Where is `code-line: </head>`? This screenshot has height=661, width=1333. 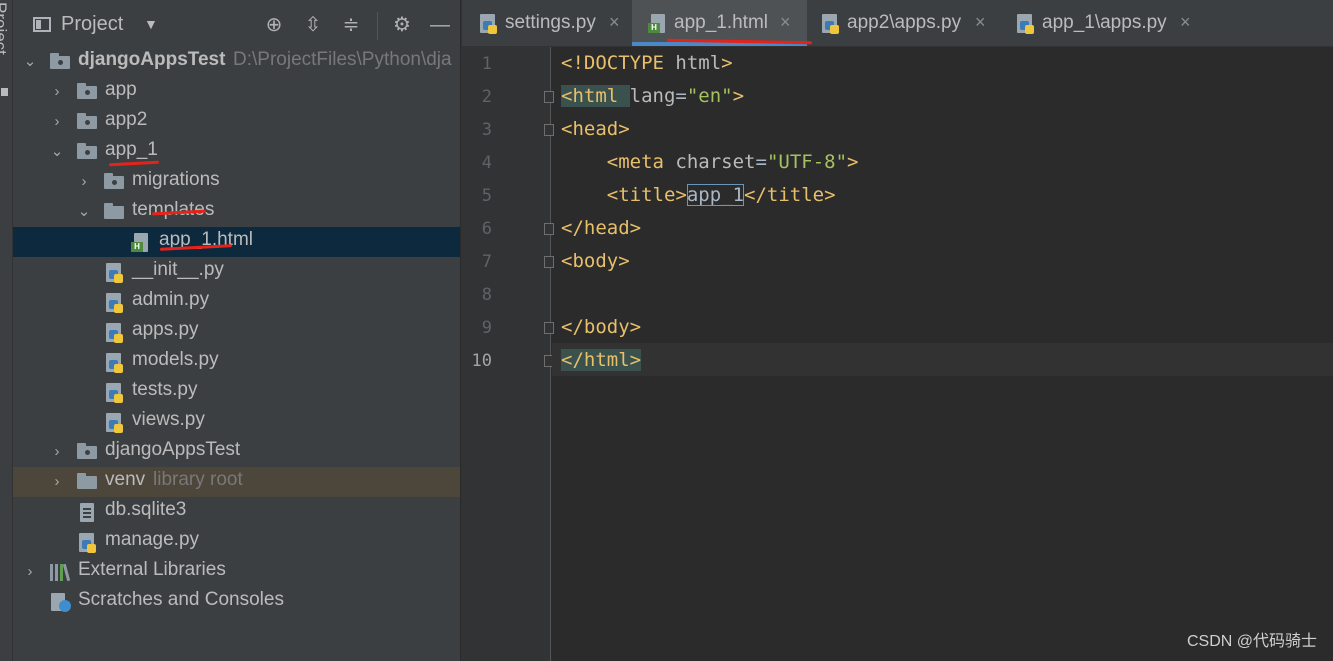
code-line: </head> is located at coordinates (601, 228).